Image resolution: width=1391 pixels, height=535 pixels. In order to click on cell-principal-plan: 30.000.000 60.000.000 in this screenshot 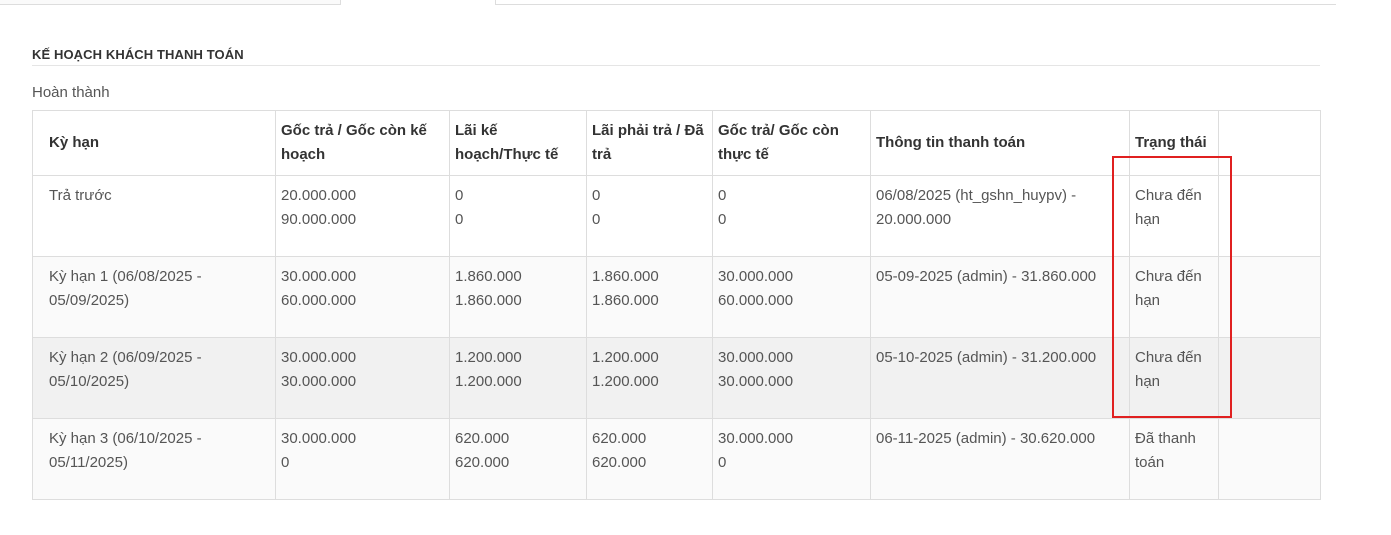, I will do `click(362, 297)`.